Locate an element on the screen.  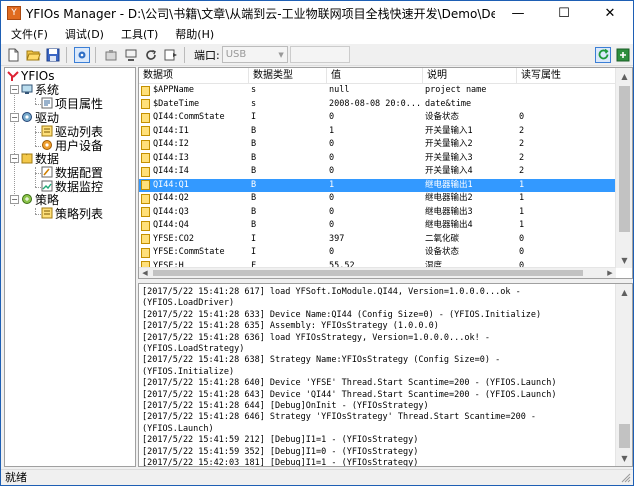
close-button: ✕ is located at coordinates (610, 13).